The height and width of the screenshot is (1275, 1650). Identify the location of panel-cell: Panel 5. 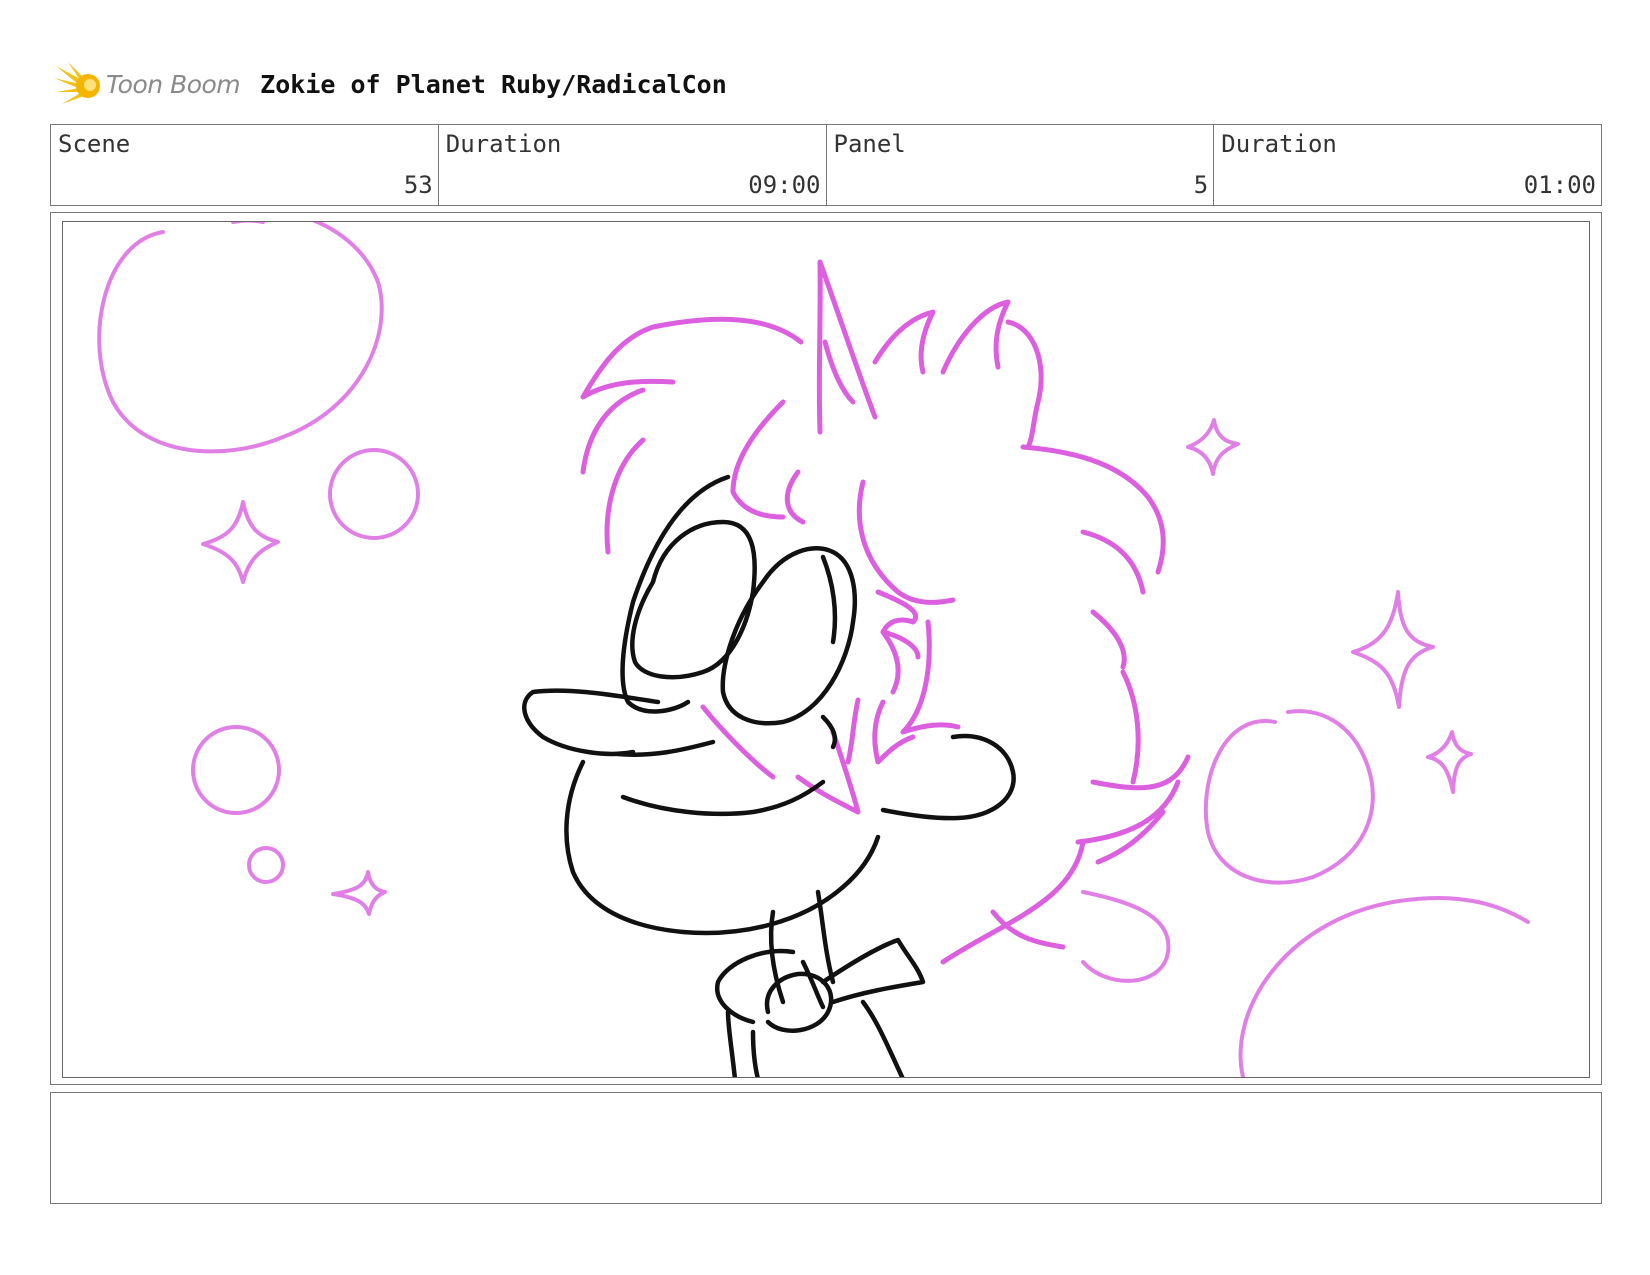
(1021, 165).